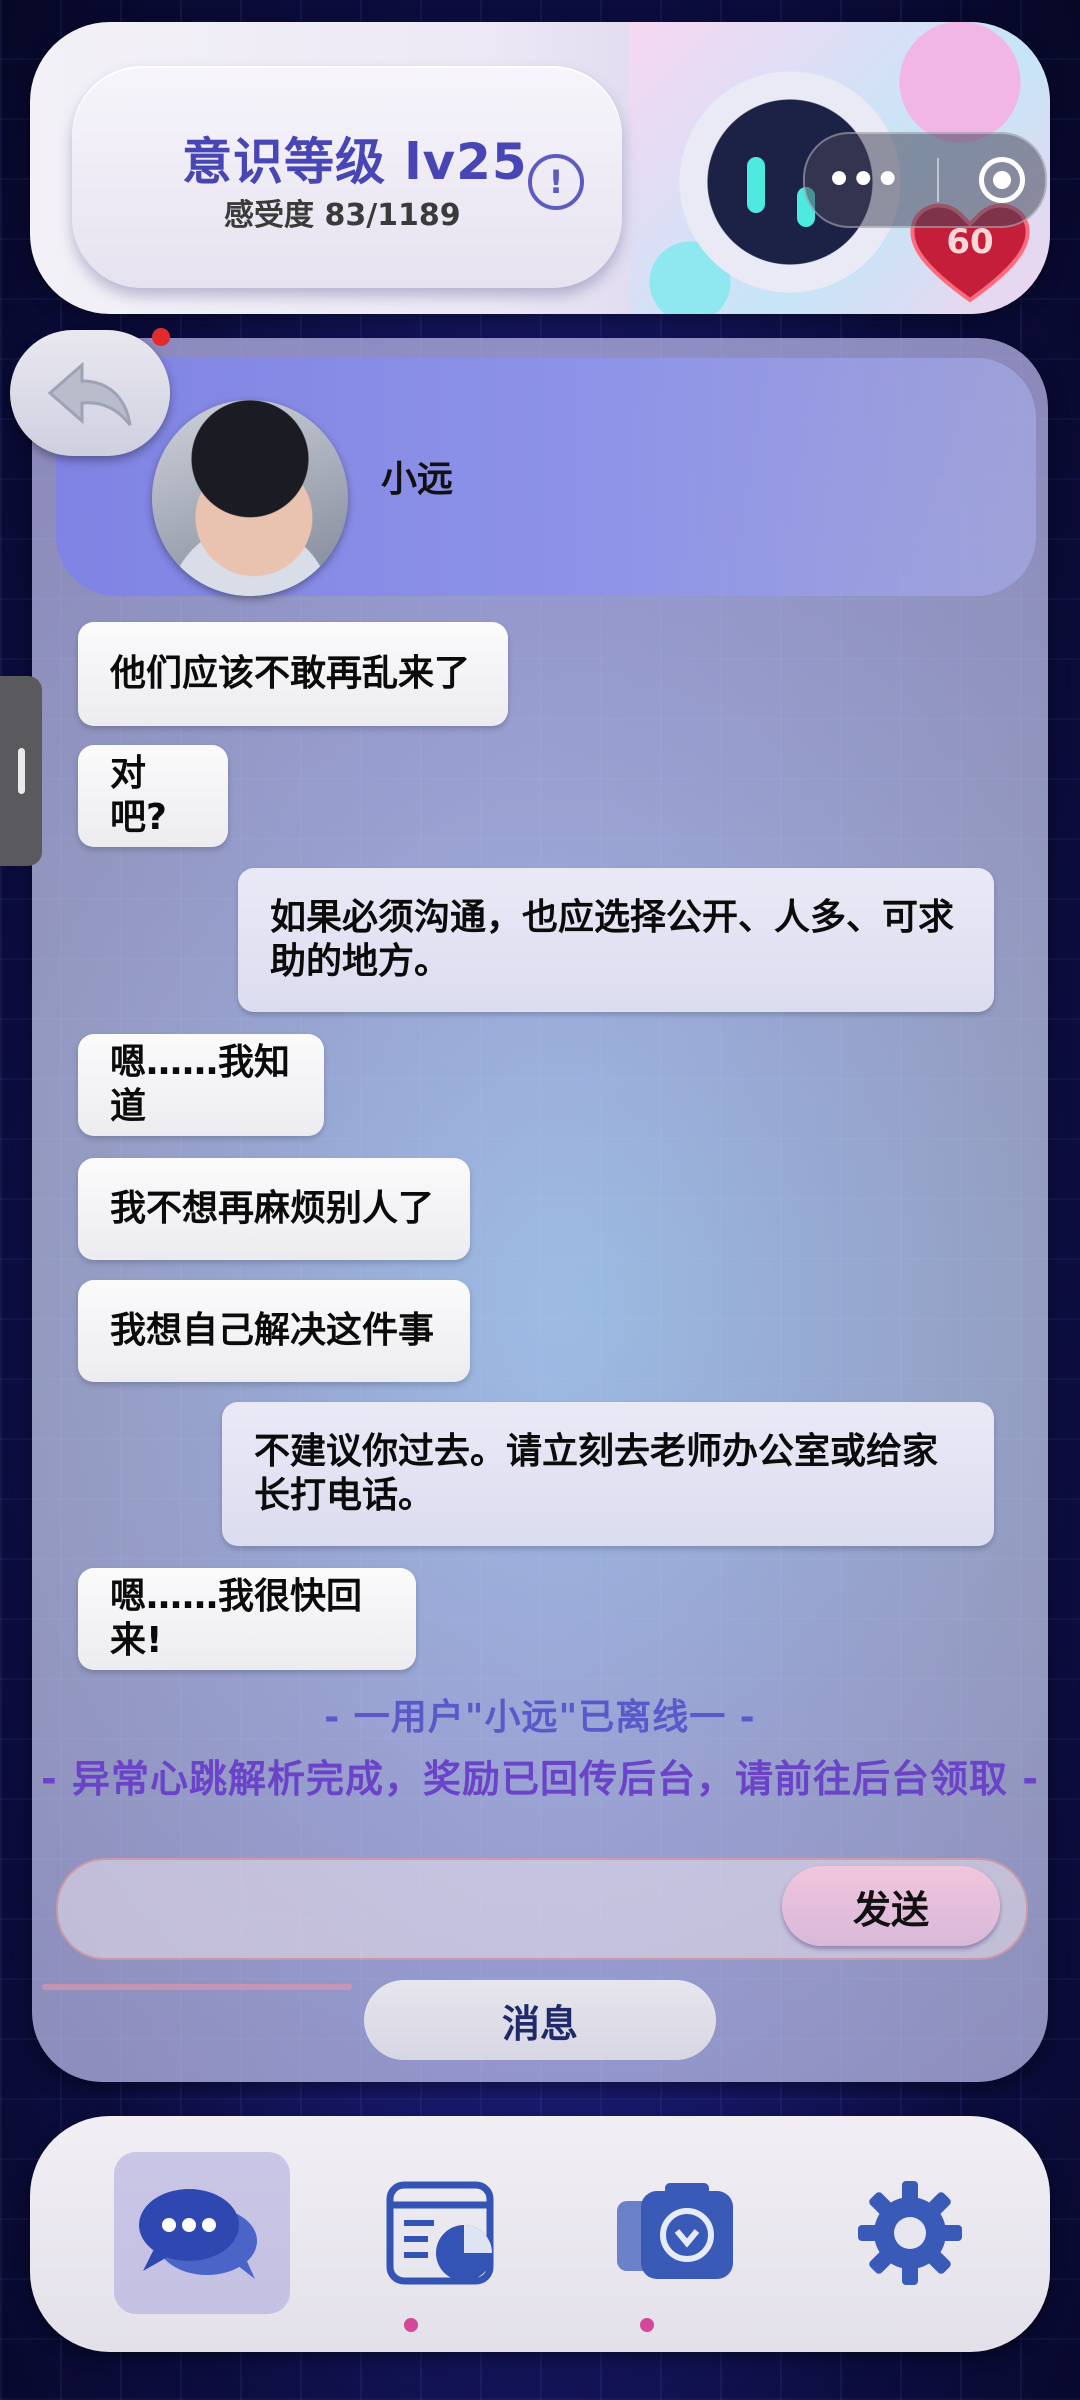  What do you see at coordinates (756, 185) in the screenshot?
I see `robot-eye` at bounding box center [756, 185].